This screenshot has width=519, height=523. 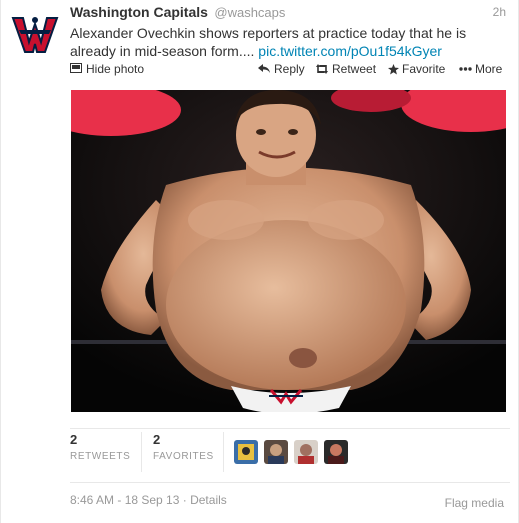 What do you see at coordinates (289, 13) in the screenshot?
I see `tweet-header: Washington Capitals @washcaps 2h` at bounding box center [289, 13].